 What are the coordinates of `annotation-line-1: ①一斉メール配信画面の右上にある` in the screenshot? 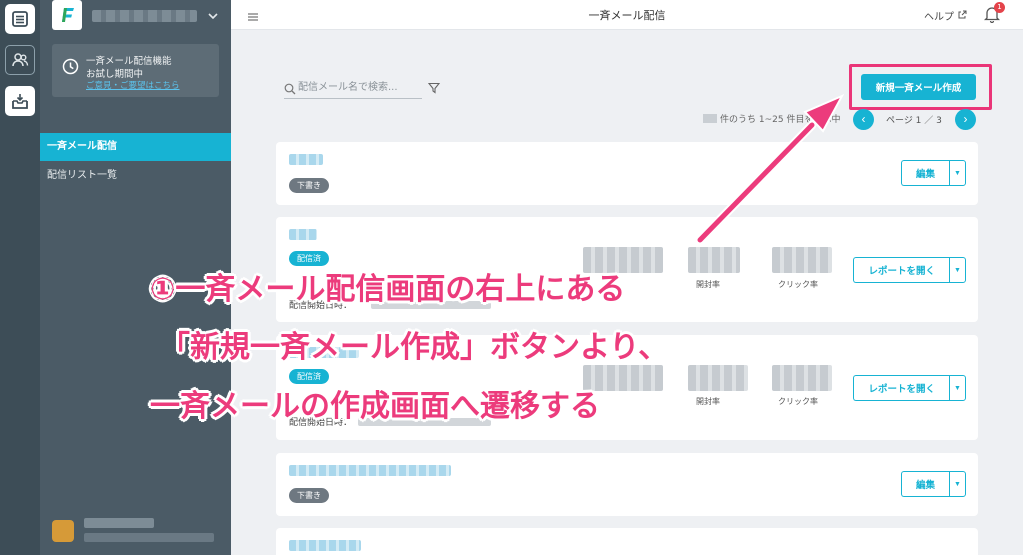 It's located at (388, 289).